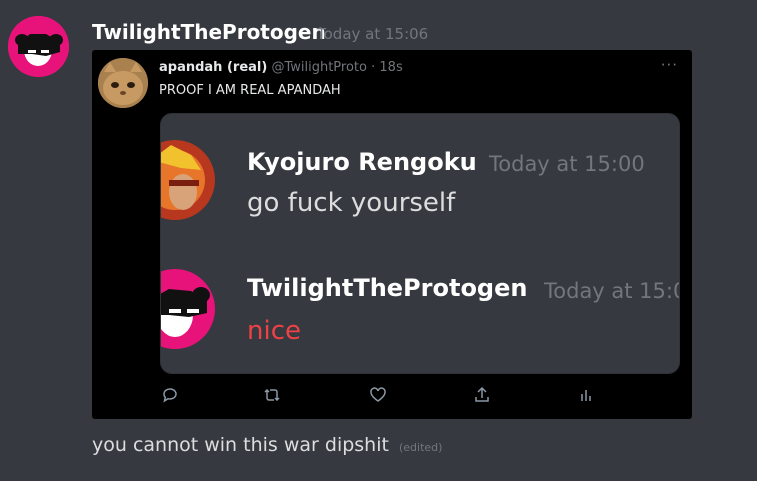  I want to click on screenshot-author-2: TwilightTheProtogen, so click(387, 288).